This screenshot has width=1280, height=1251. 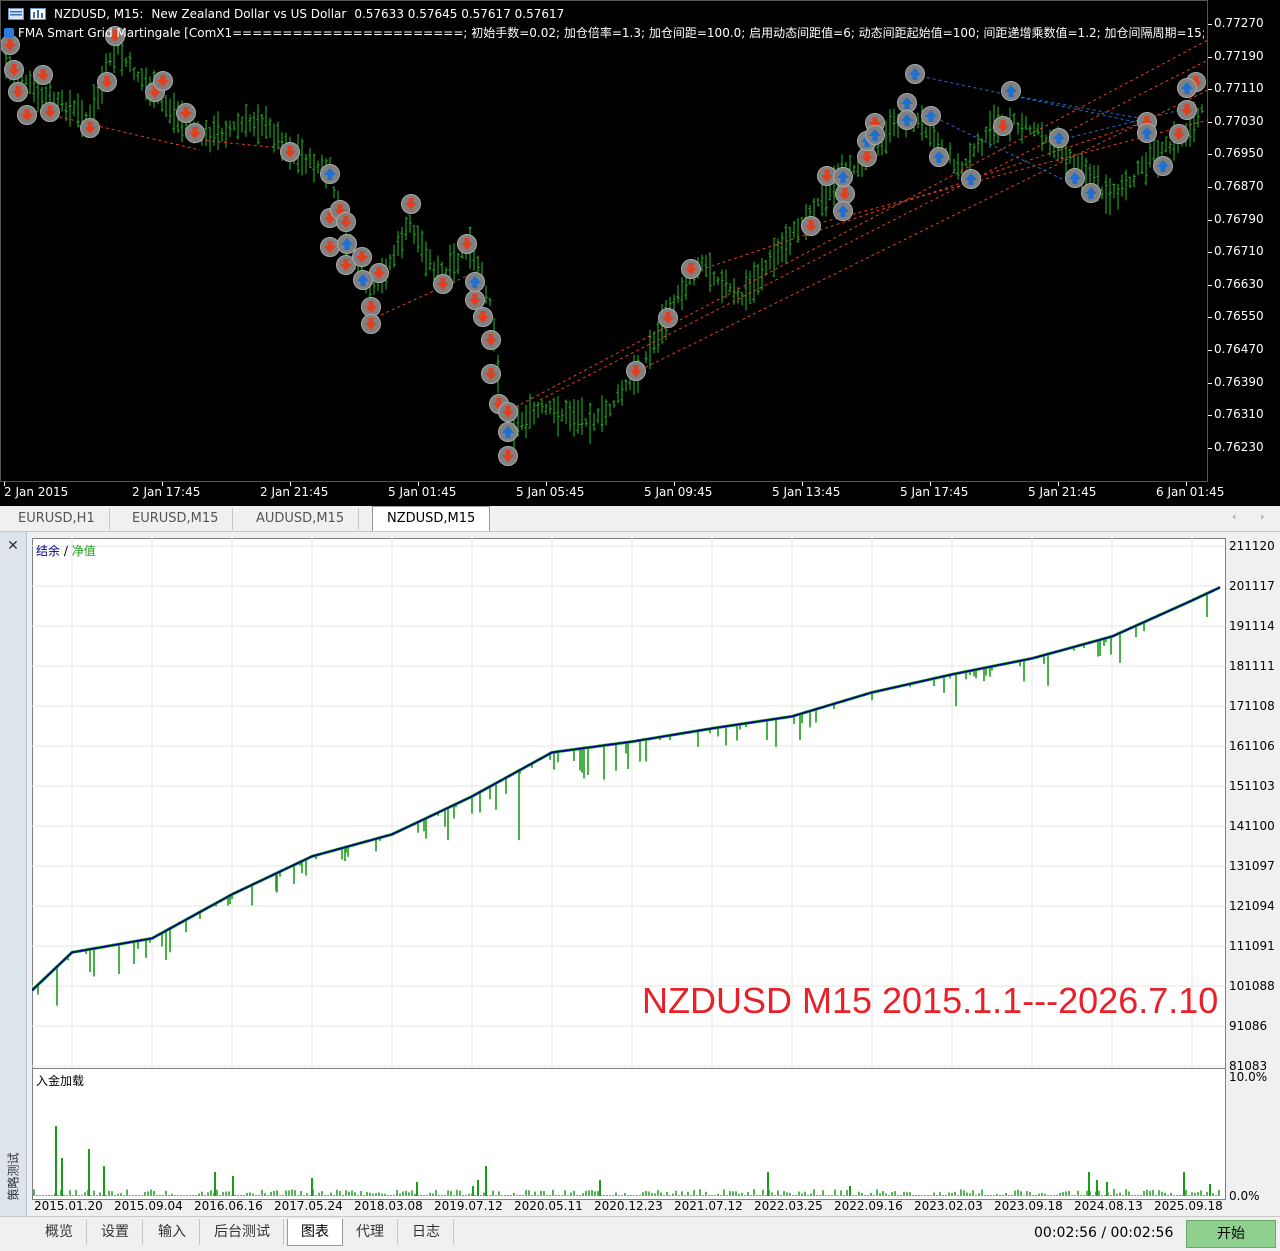 I want to click on tab-backtest: 后台测试, so click(x=242, y=1232).